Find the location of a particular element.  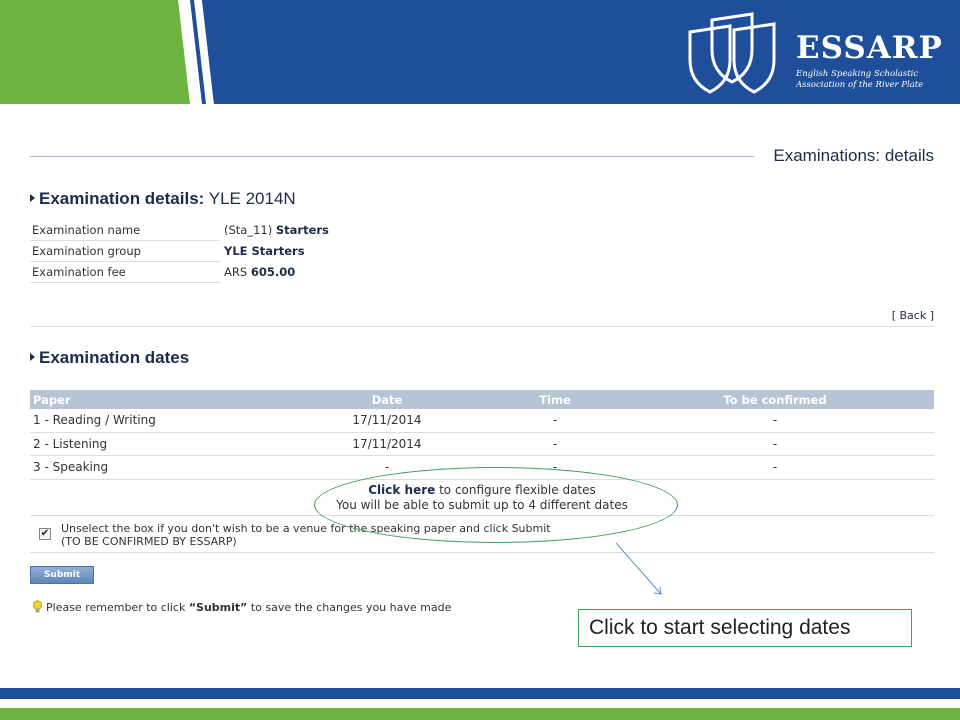

detail-row-group: Examination group YLE Starters is located at coordinates (179, 251).